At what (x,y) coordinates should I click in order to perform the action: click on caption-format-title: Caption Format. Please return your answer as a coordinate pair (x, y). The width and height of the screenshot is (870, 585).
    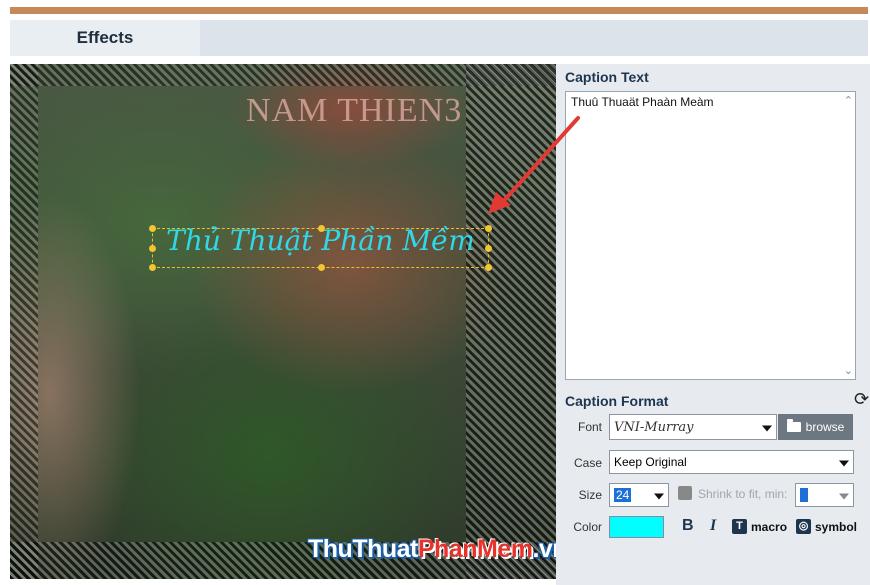
    Looking at the image, I should click on (617, 401).